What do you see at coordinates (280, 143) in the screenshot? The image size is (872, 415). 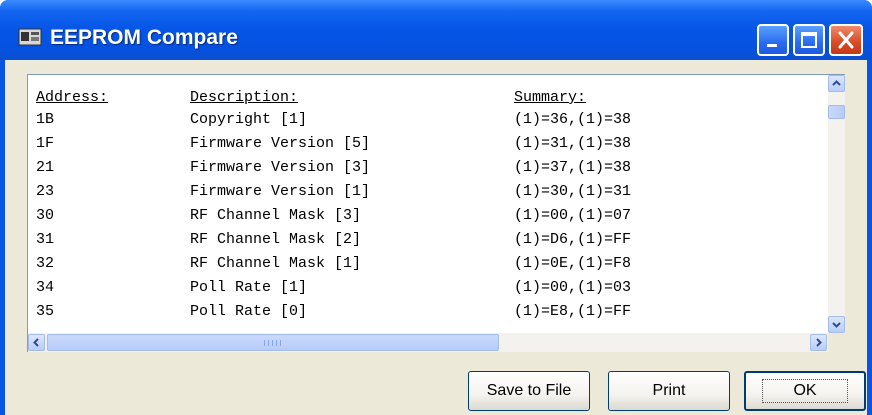 I see `cell-description: Firmware Version [5]` at bounding box center [280, 143].